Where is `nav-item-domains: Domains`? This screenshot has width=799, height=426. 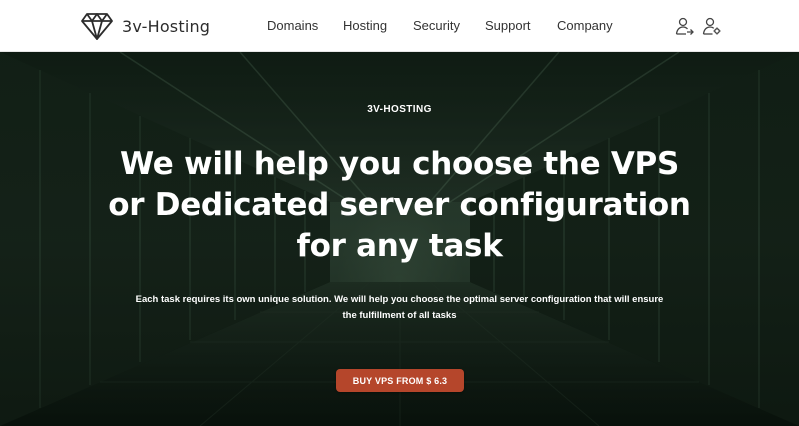 nav-item-domains: Domains is located at coordinates (292, 25).